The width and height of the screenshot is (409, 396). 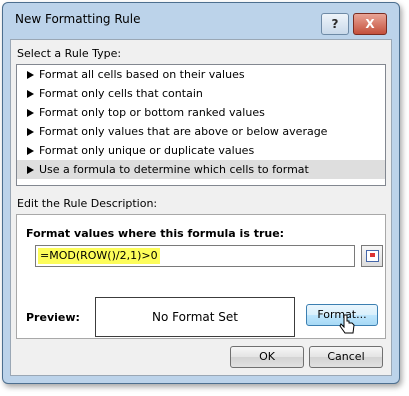 I want to click on help-button: ?, so click(x=335, y=24).